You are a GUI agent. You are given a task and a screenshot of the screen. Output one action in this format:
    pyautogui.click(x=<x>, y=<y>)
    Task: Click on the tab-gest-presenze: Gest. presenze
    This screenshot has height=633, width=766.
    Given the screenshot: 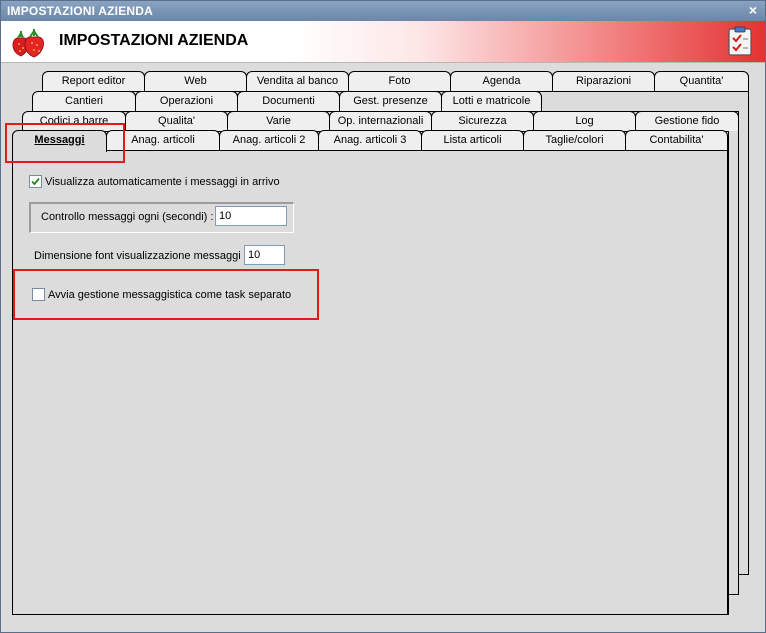 What is the action you would take?
    pyautogui.click(x=390, y=101)
    